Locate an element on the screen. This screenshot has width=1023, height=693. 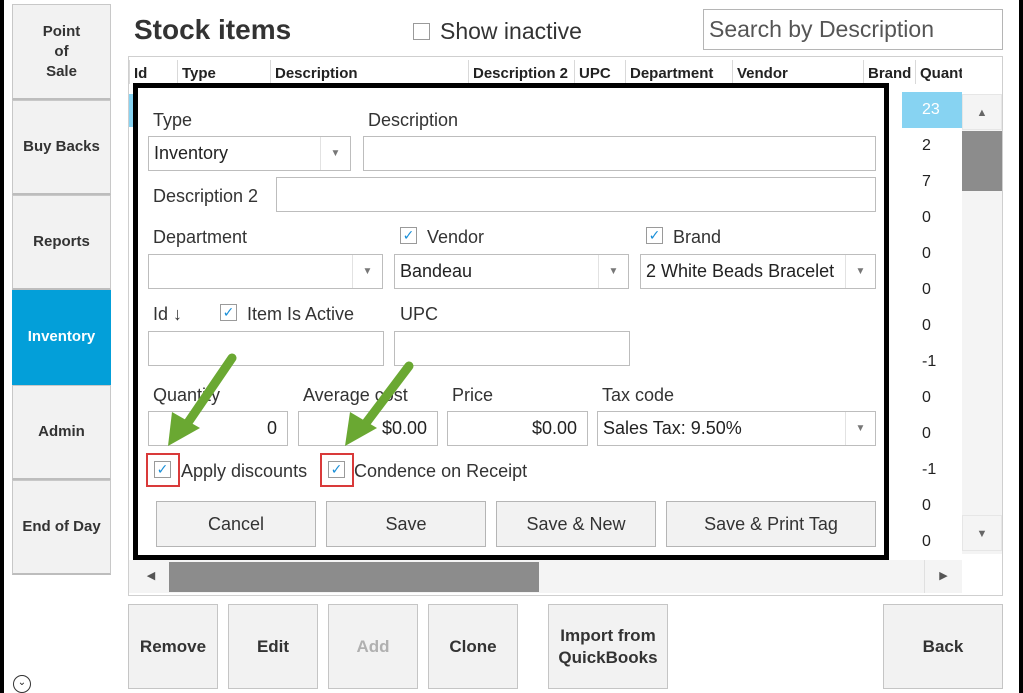
scroll-left-icon: ◀ is located at coordinates (151, 576).